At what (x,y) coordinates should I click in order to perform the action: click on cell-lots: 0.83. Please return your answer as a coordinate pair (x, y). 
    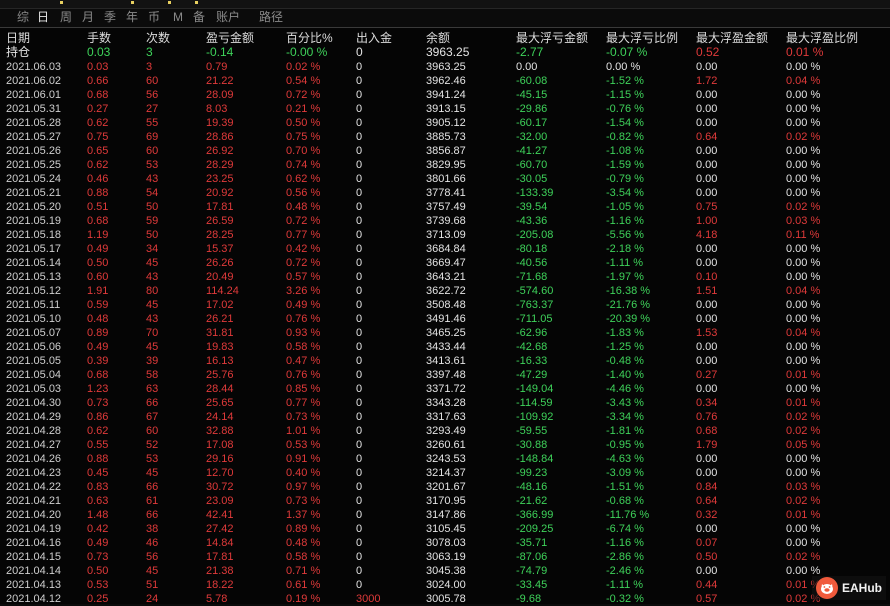
    Looking at the image, I should click on (98, 487).